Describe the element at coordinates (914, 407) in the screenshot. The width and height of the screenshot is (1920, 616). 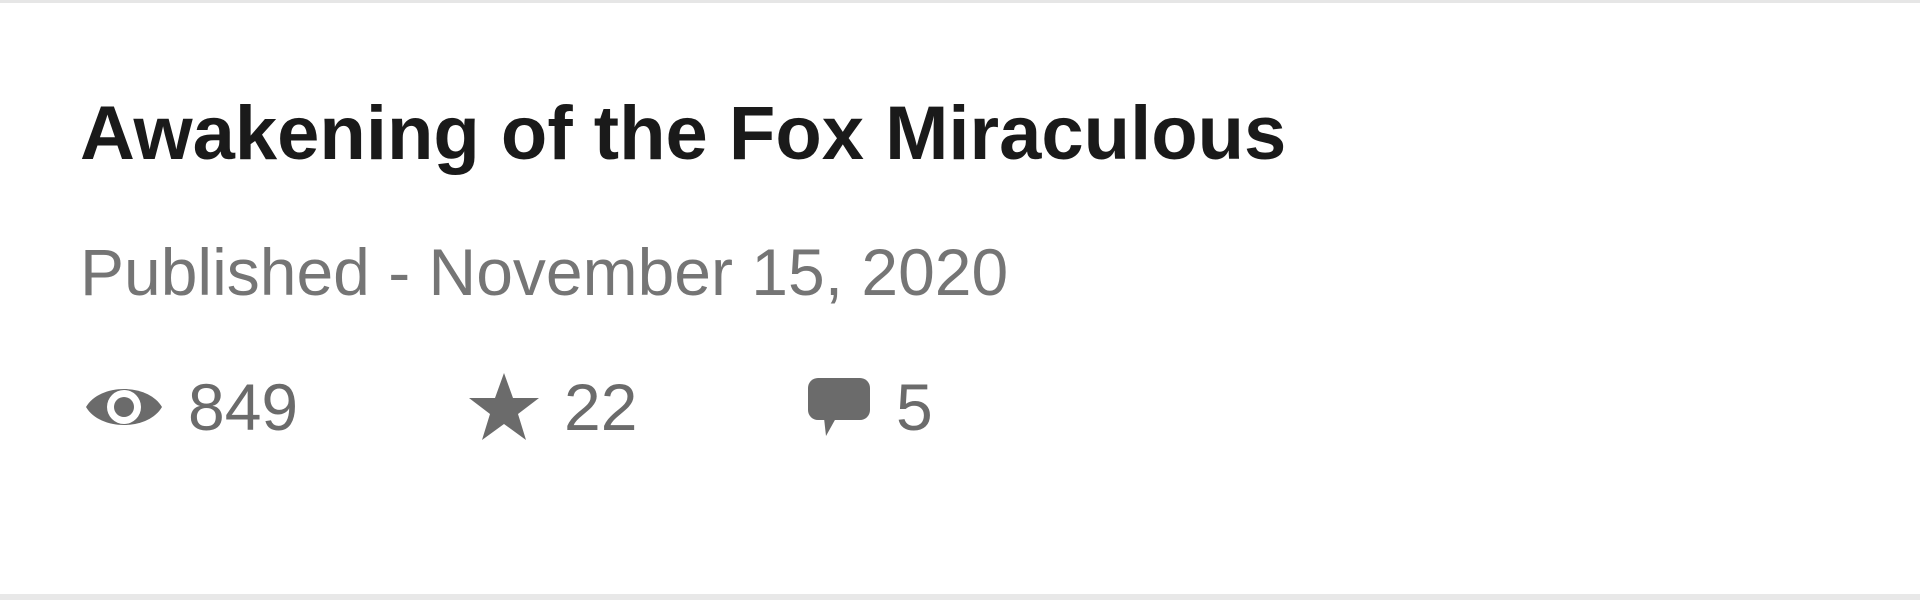
I see `comments-count: 5` at that location.